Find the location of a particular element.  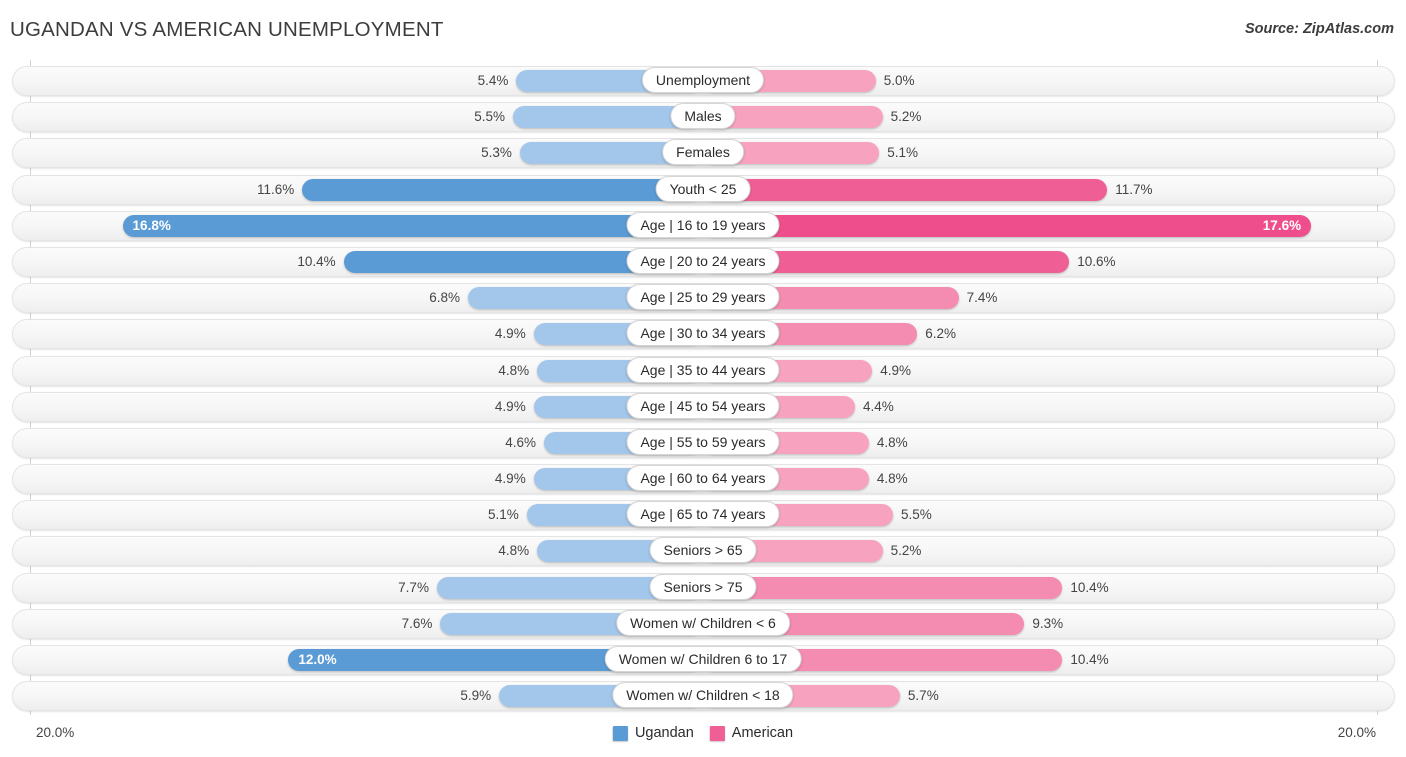

value-label-ugandan: 16.8% is located at coordinates (151, 225).